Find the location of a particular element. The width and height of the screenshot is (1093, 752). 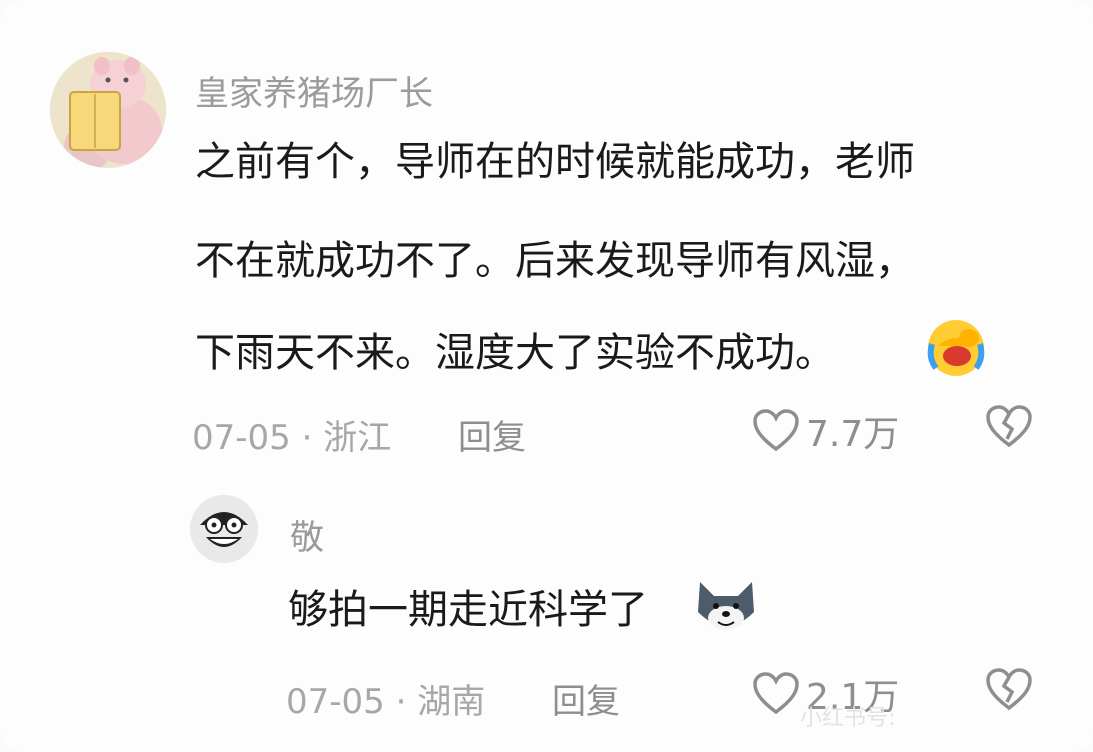

laughing-crying-emoji-icon is located at coordinates (956, 350).